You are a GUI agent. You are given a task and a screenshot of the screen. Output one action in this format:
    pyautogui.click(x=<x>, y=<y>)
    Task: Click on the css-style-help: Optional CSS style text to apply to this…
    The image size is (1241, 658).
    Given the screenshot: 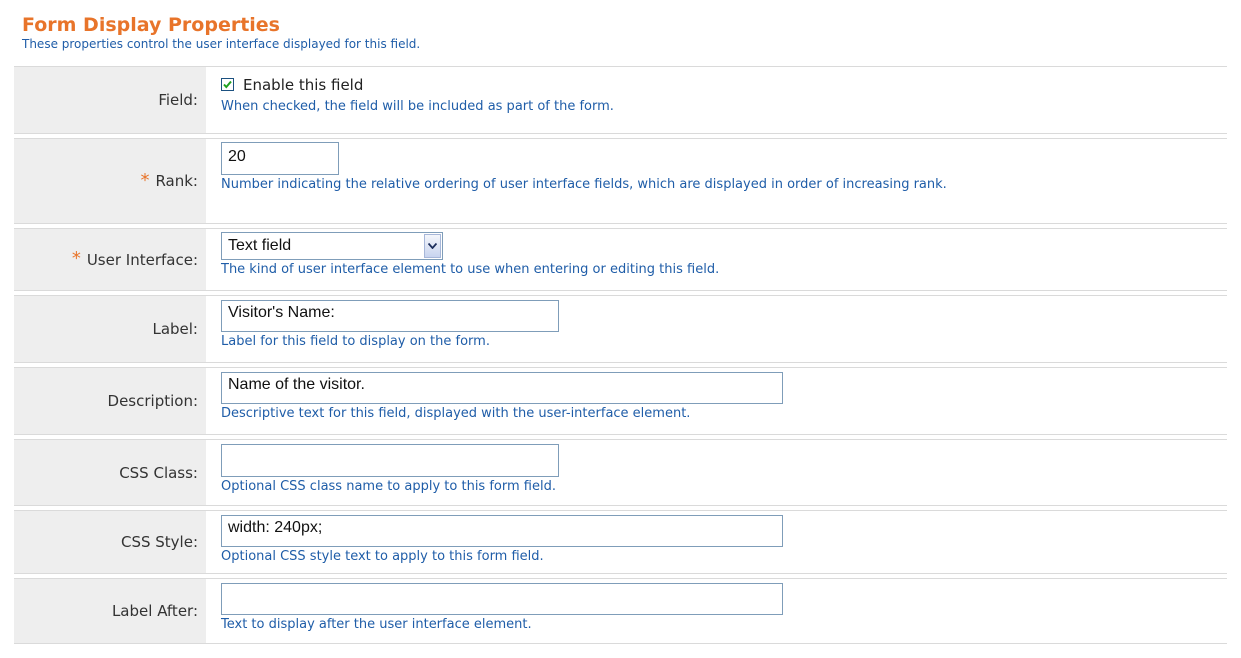 What is the action you would take?
    pyautogui.click(x=382, y=556)
    